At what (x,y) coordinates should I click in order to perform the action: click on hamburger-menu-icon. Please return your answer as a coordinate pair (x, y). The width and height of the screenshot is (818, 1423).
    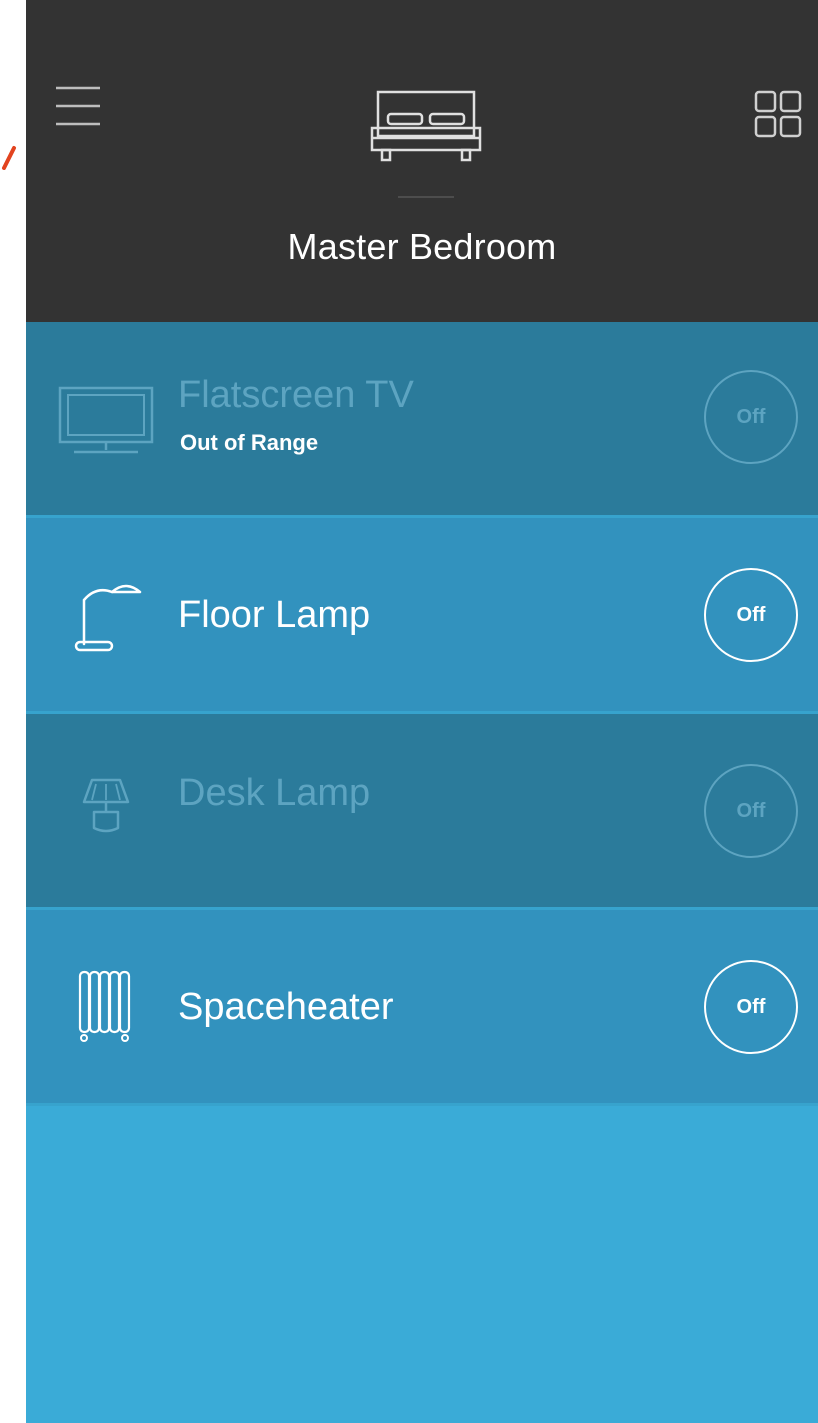
    Looking at the image, I should click on (78, 106).